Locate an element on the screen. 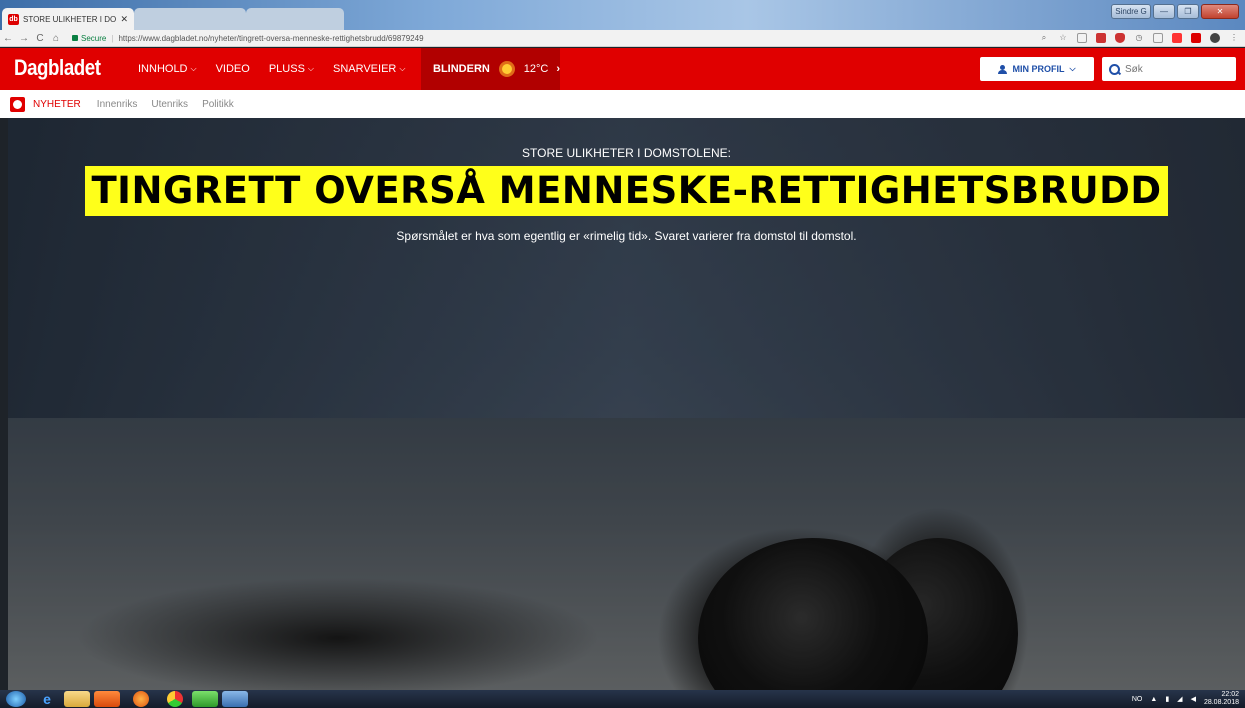  tray-expand-icon: ▲ is located at coordinates (1153, 699).